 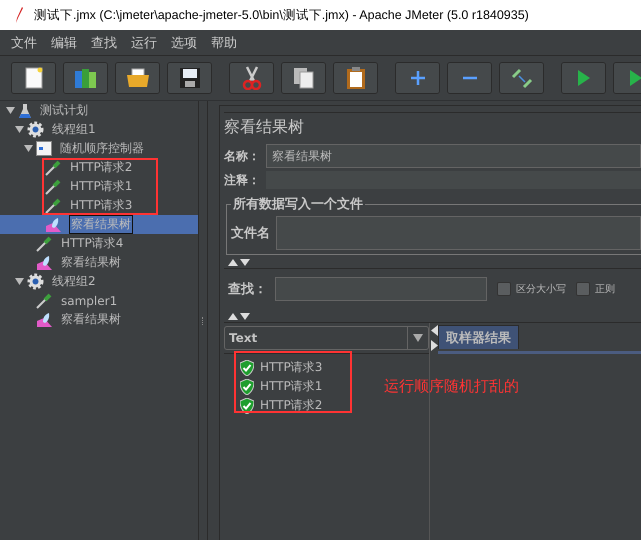 What do you see at coordinates (273, 386) in the screenshot?
I see `result-item: HTTP请求1` at bounding box center [273, 386].